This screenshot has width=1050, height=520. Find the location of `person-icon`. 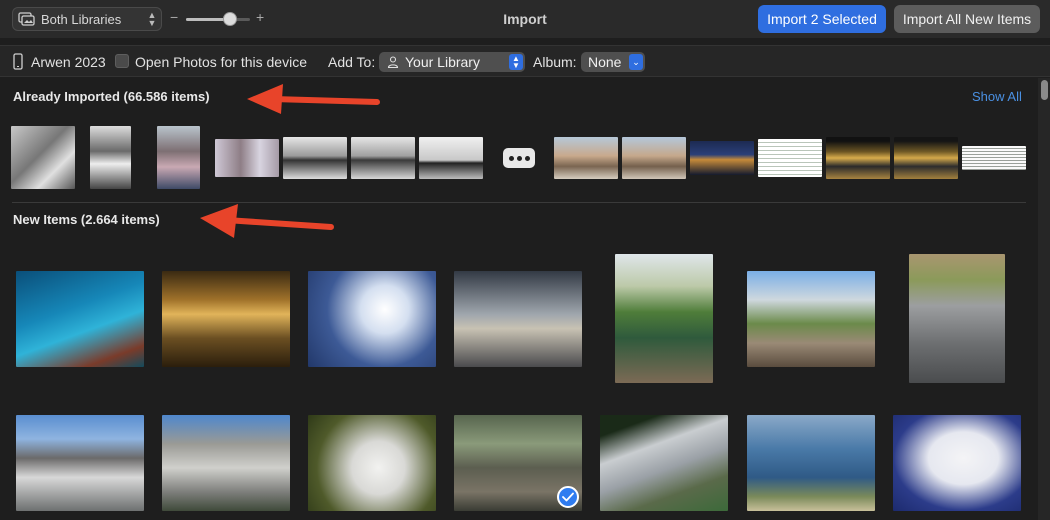

person-icon is located at coordinates (393, 62).